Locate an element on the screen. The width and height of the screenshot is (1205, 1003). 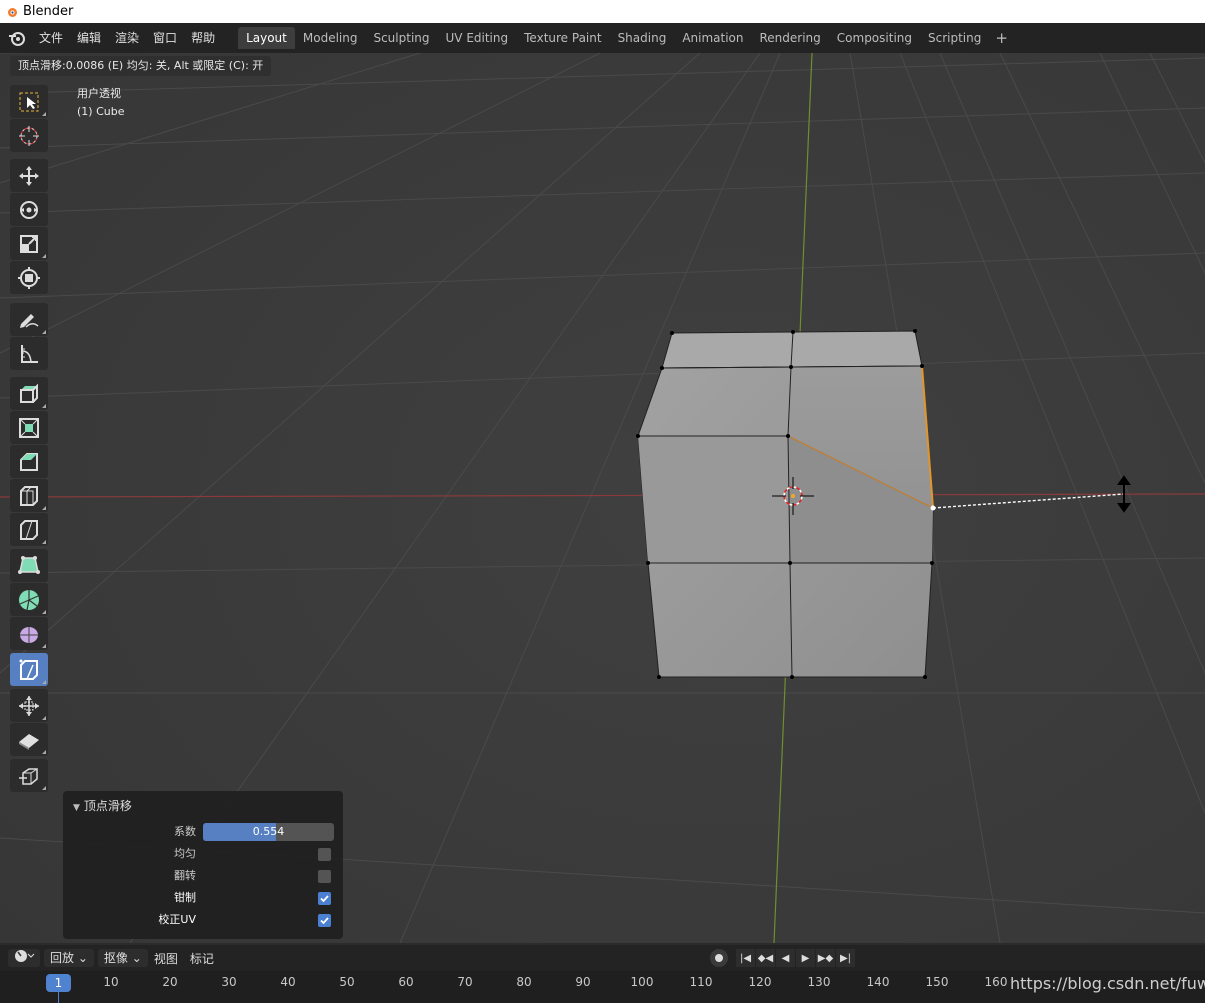
checkbox-even is located at coordinates (324, 854).